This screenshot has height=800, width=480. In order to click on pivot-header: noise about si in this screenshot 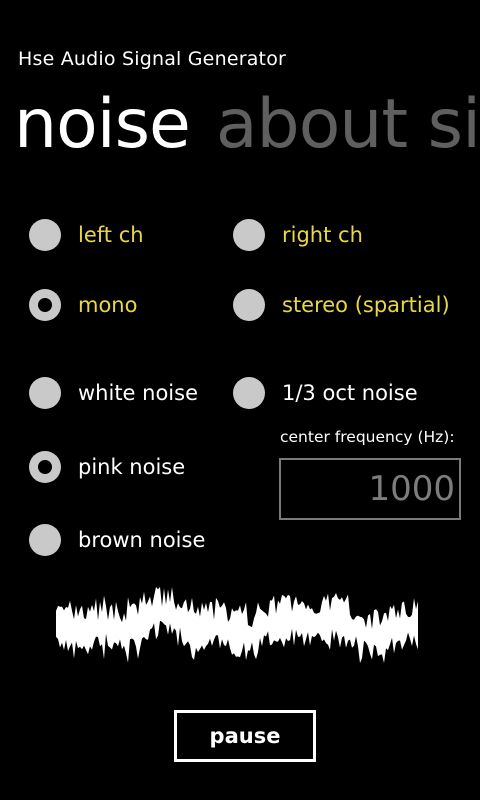, I will do `click(247, 127)`.